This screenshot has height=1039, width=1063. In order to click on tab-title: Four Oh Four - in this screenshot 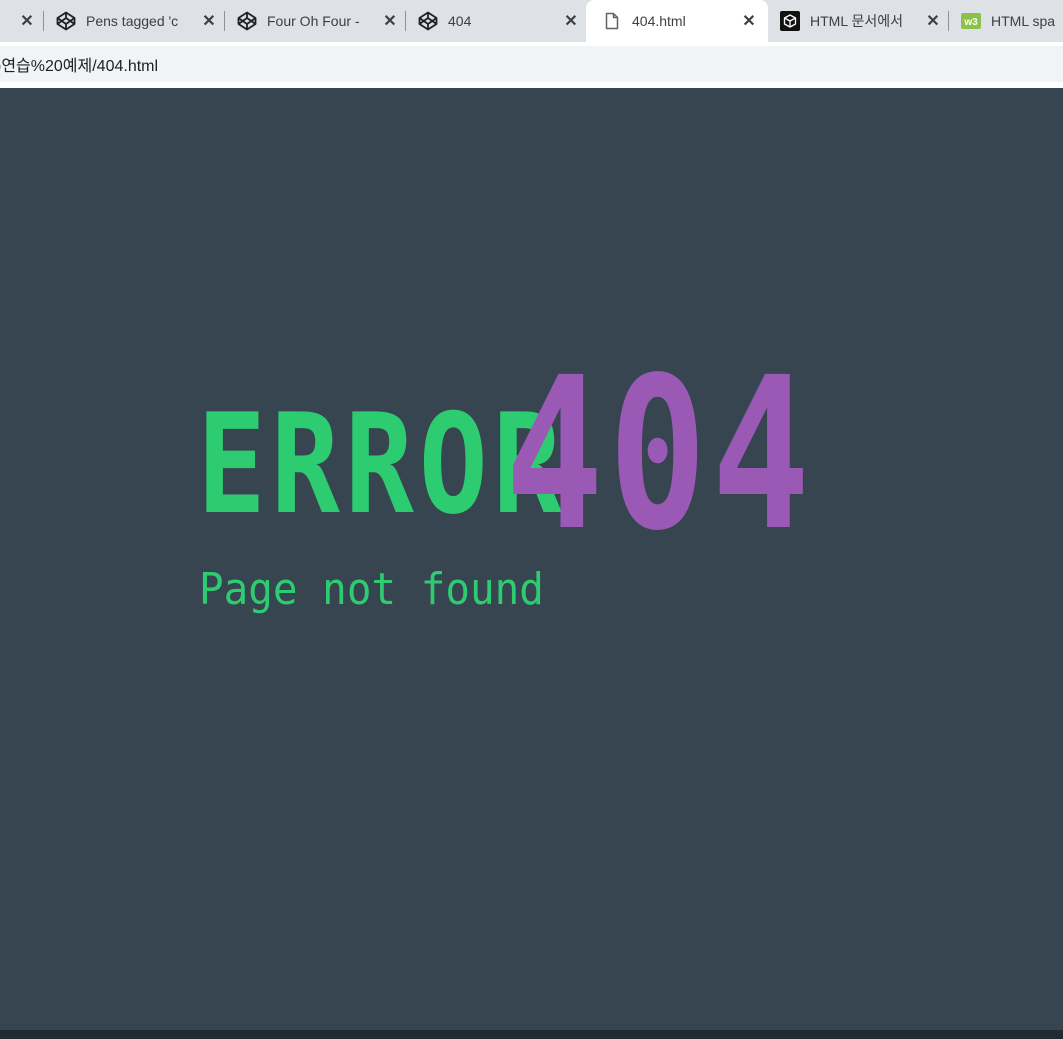, I will do `click(313, 21)`.